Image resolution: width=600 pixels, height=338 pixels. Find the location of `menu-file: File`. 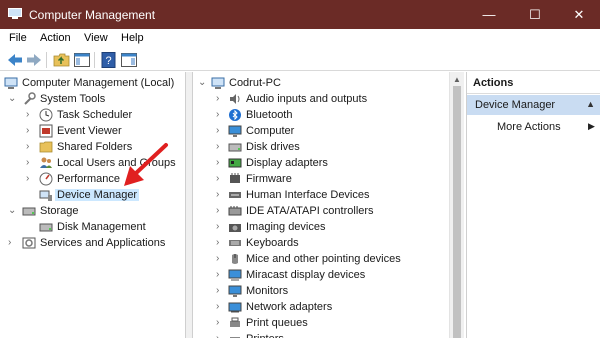

menu-file: File is located at coordinates (18, 38).